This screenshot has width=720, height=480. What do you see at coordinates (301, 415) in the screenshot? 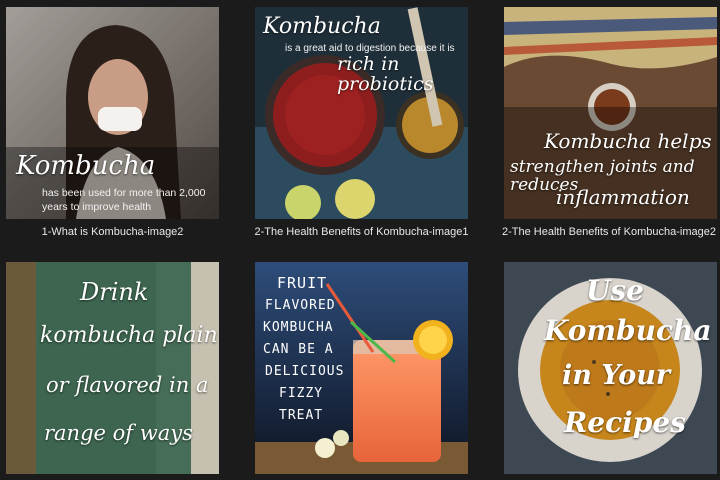
I see `tile-line7: treat` at bounding box center [301, 415].